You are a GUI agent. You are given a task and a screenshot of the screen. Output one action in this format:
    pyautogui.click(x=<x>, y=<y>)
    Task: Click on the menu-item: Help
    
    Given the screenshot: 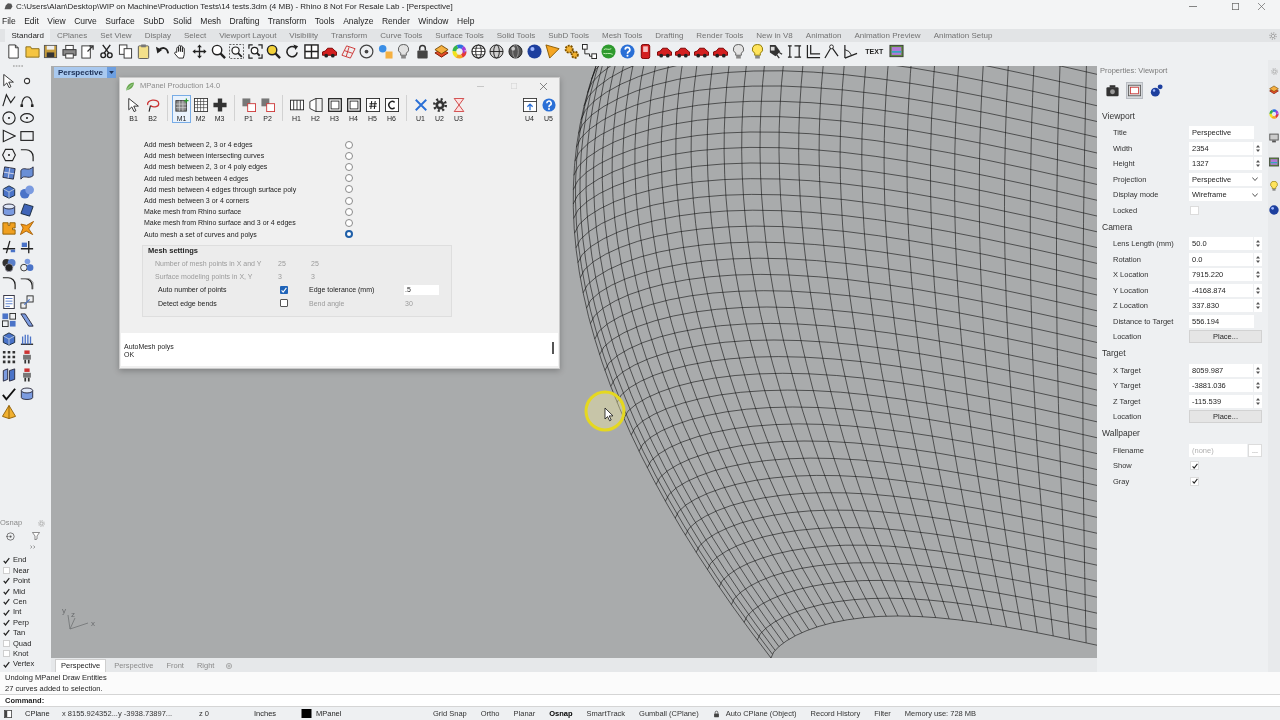 What is the action you would take?
    pyautogui.click(x=466, y=21)
    